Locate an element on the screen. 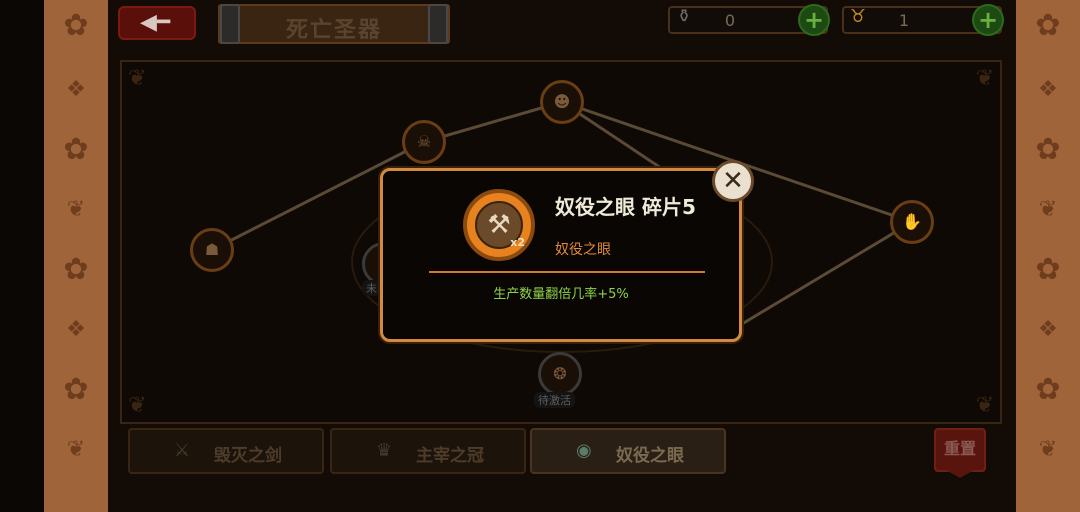  reset-button: 重置 is located at coordinates (960, 450).